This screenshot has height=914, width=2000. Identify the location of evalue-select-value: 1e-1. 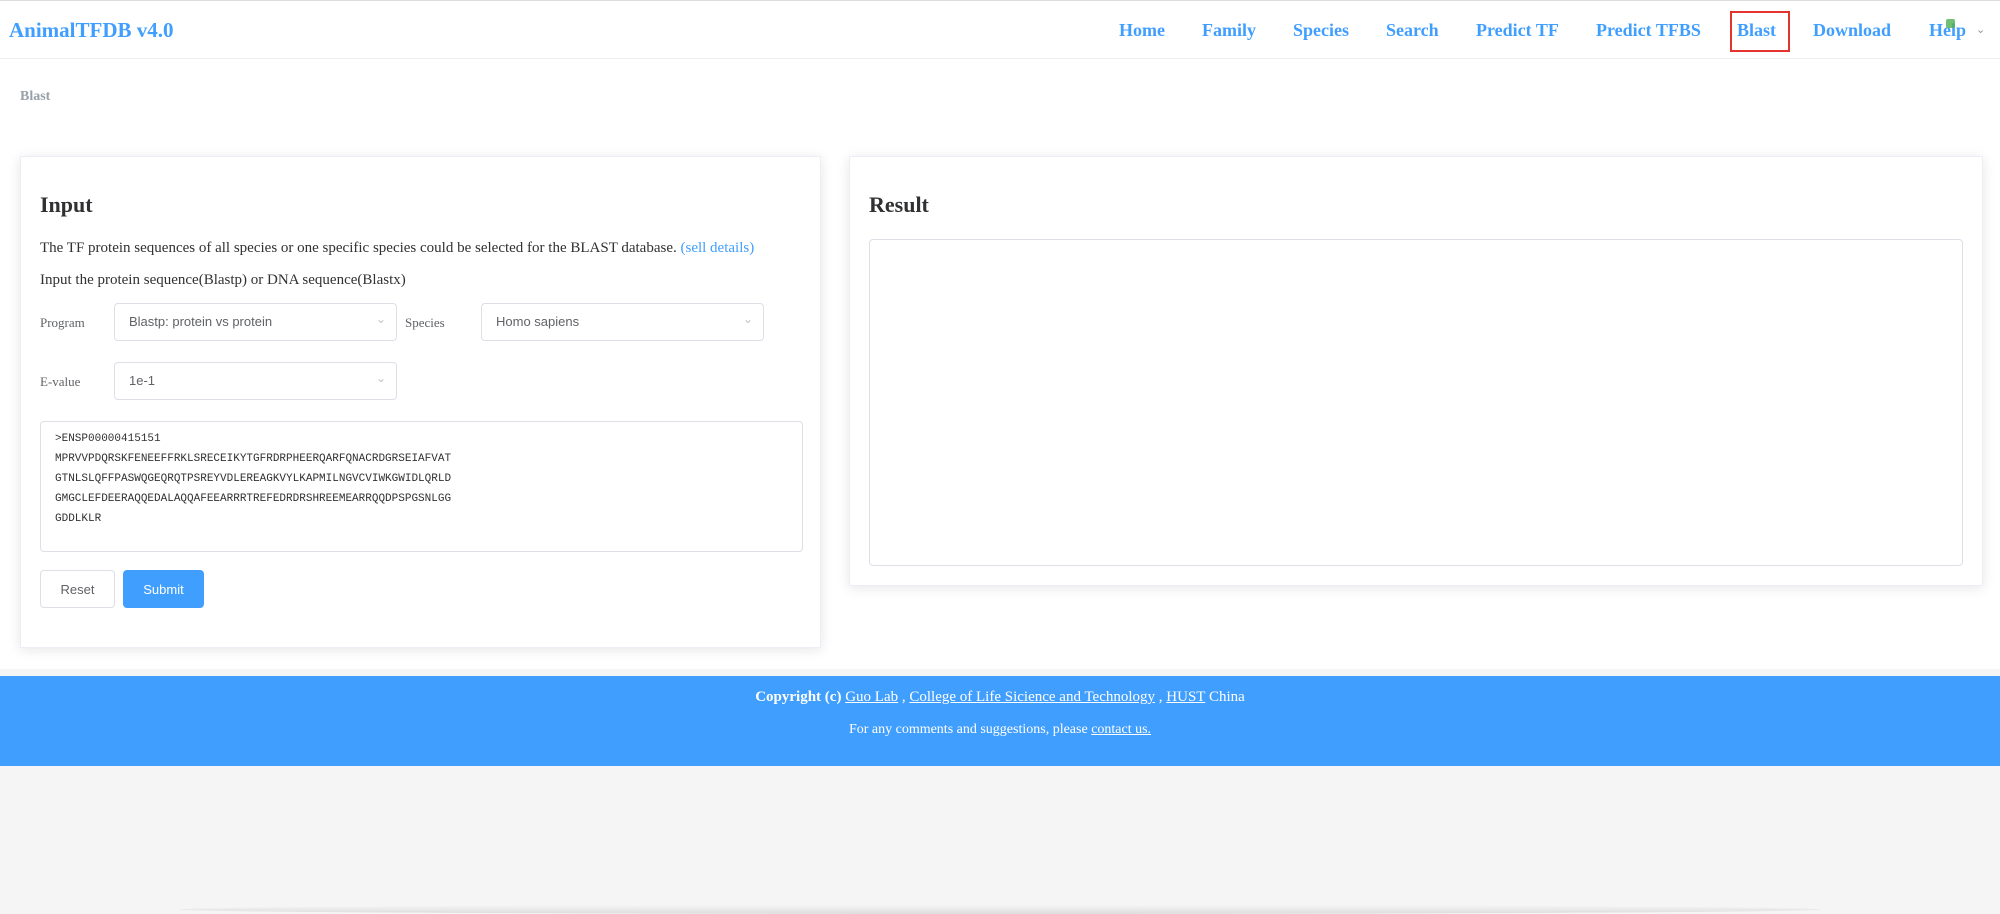
(142, 380).